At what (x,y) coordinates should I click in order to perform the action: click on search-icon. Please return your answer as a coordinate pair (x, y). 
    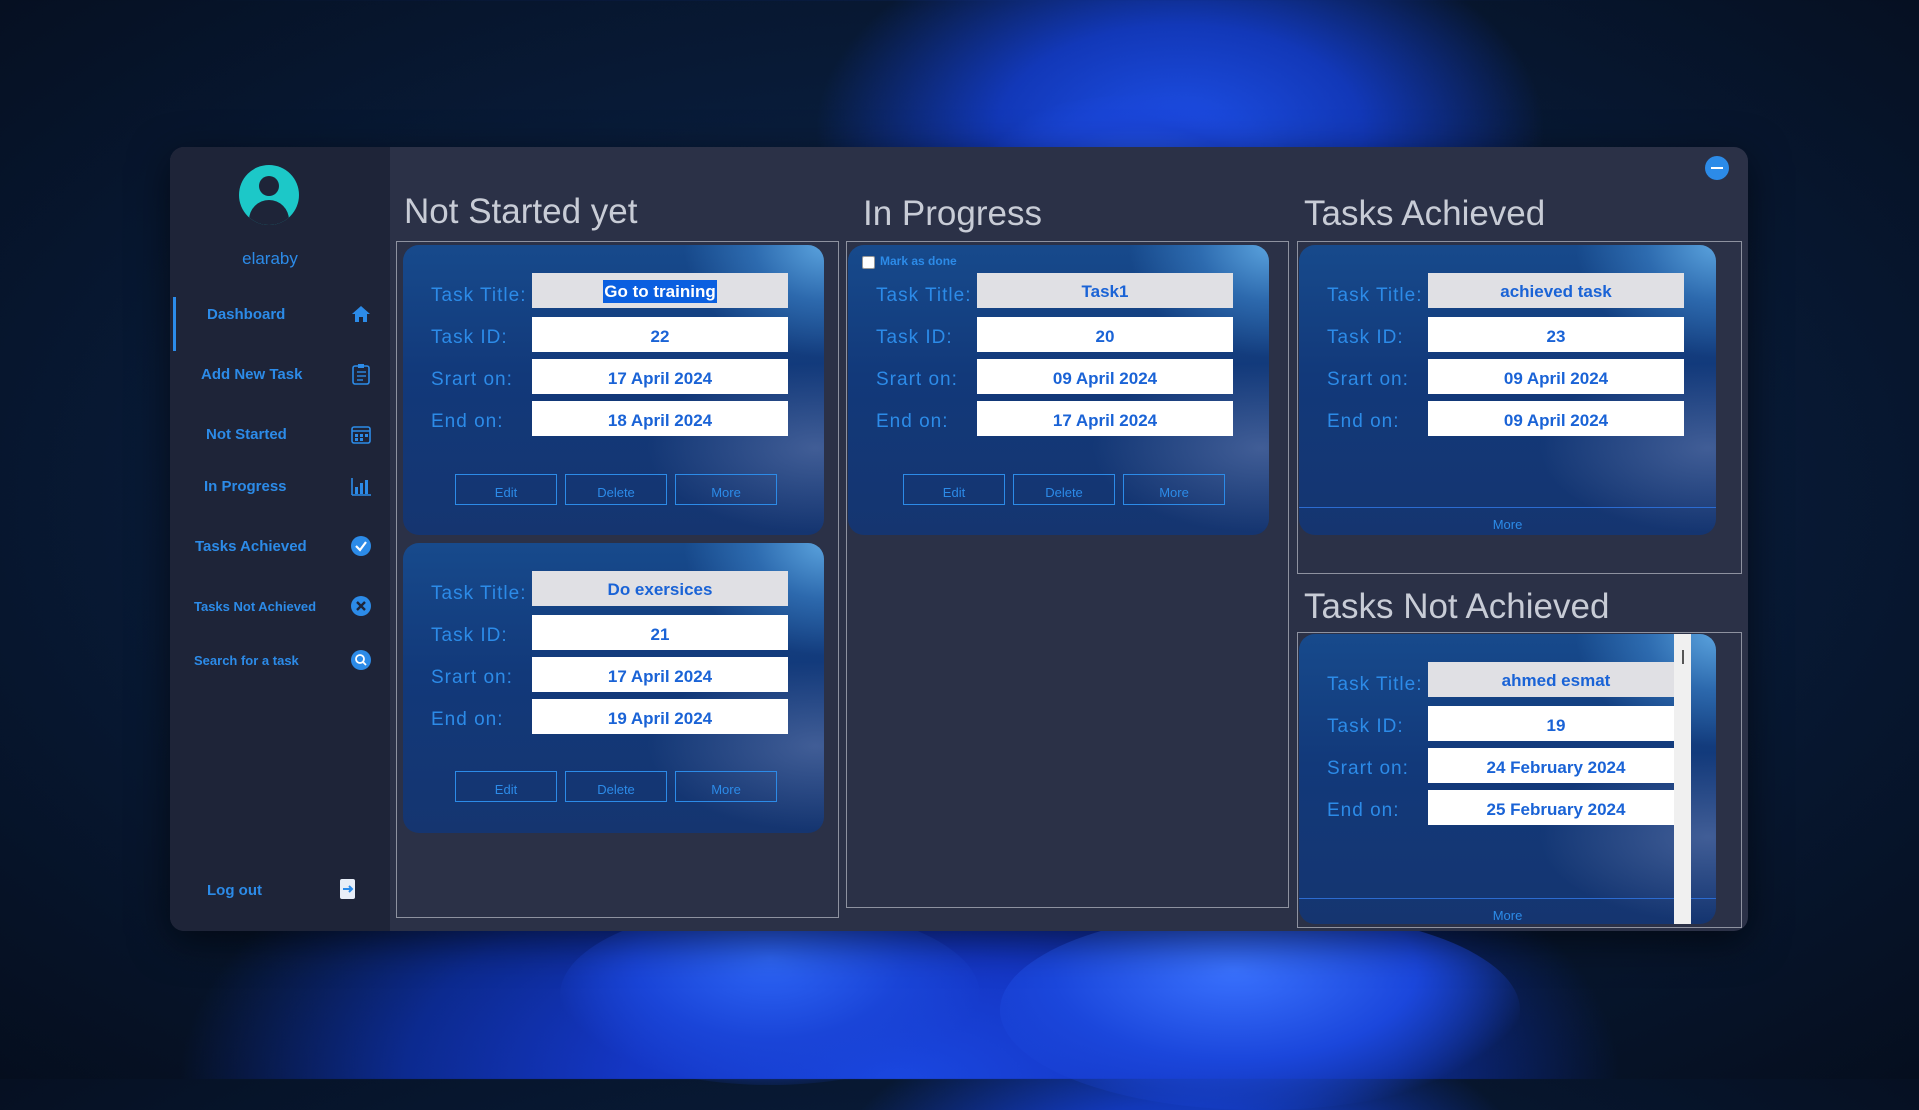
    Looking at the image, I should click on (361, 660).